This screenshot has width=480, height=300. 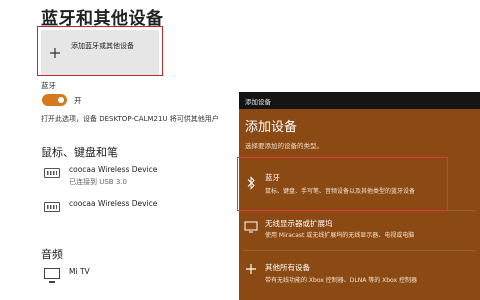 I want to click on section-title-input: 鼠标、键盘和笔, so click(x=79, y=152).